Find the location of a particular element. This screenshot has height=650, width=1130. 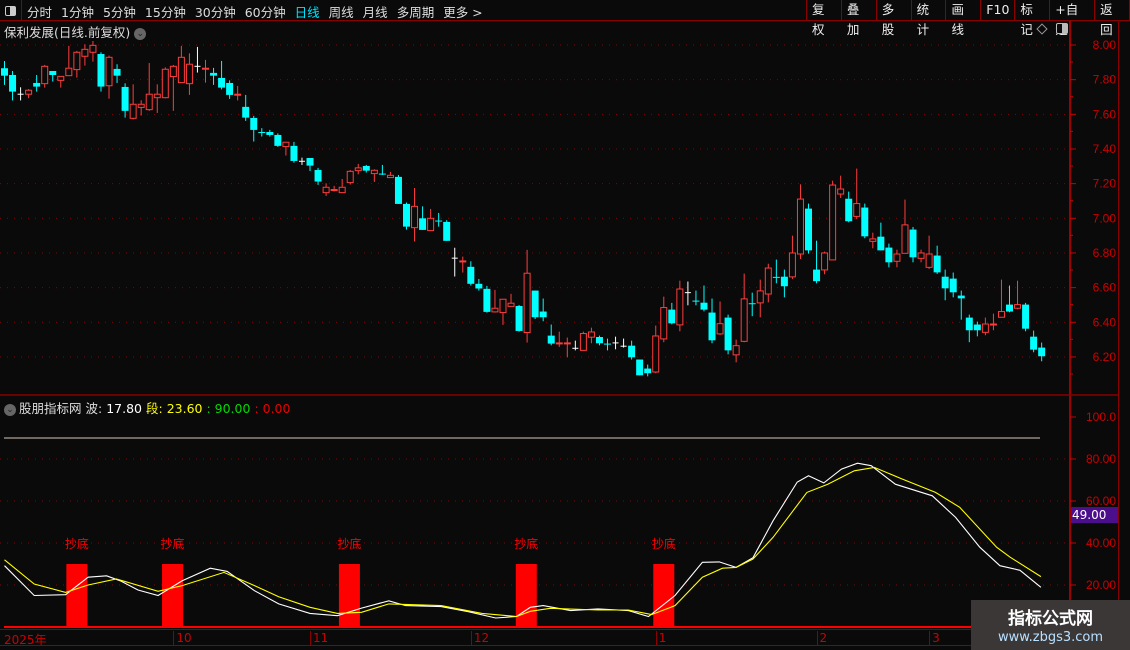

price-axis-label: 6.20 is located at coordinates (1105, 357).